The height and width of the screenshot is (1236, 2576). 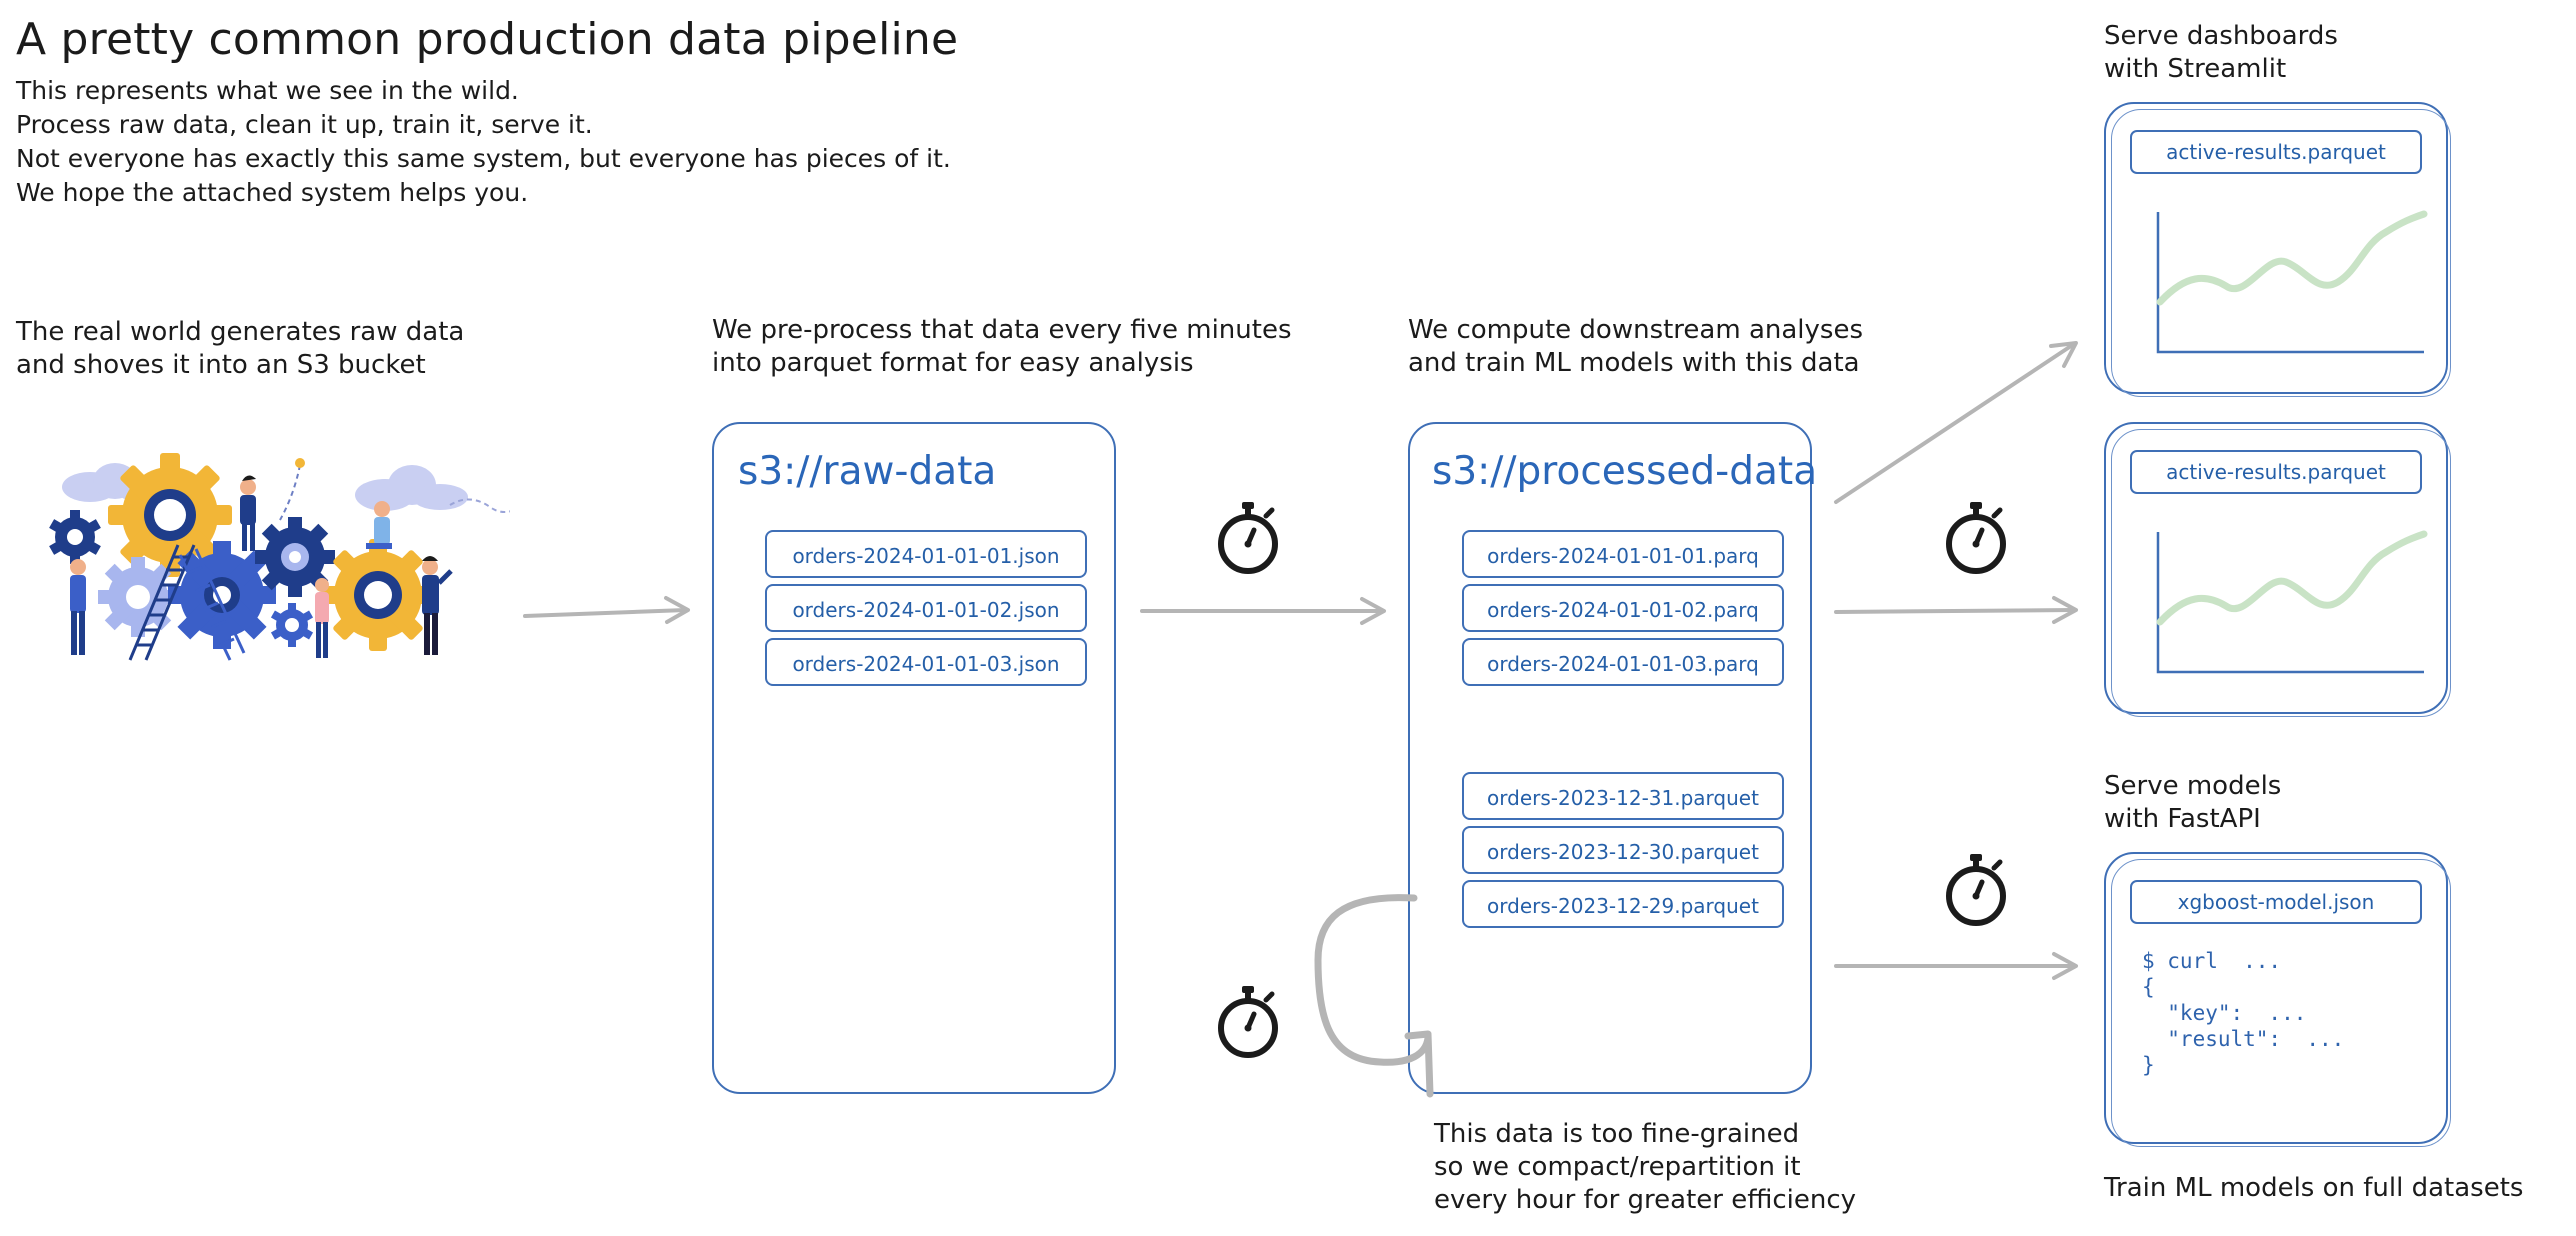 What do you see at coordinates (605, 613) in the screenshot?
I see `arrow-world-to-raw` at bounding box center [605, 613].